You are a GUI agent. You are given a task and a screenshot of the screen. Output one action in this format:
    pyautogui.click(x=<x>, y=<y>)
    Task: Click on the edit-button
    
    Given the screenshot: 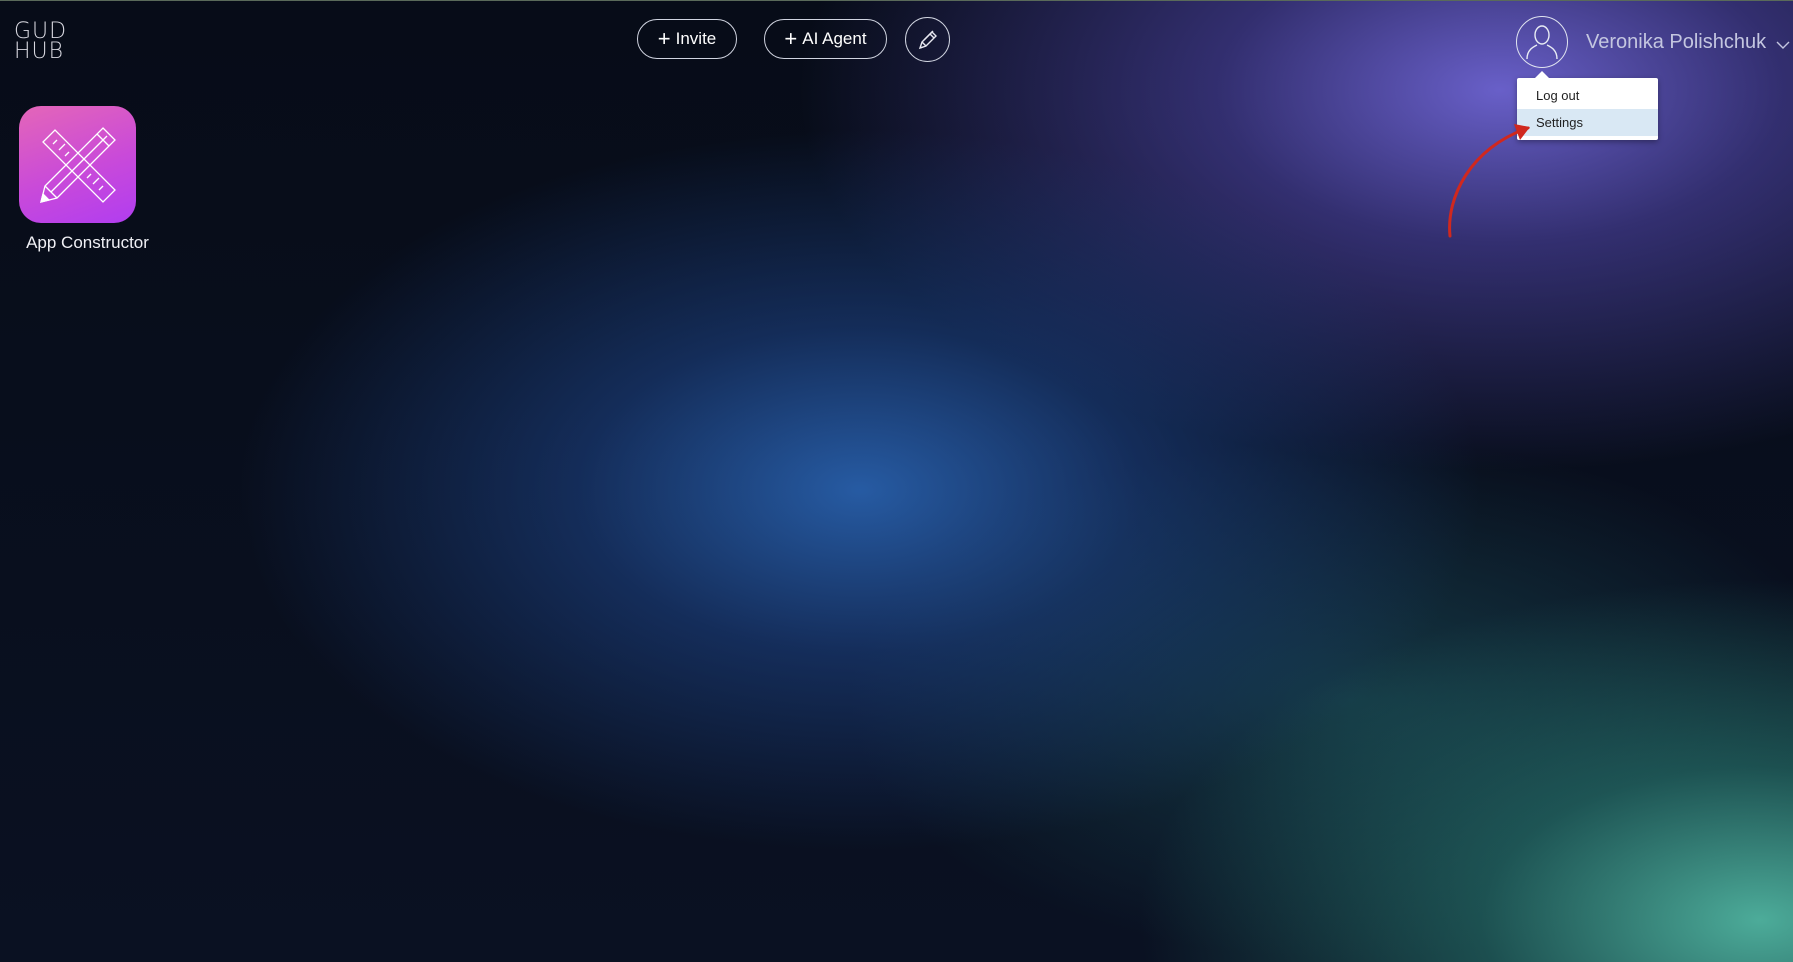 What is the action you would take?
    pyautogui.click(x=927, y=39)
    